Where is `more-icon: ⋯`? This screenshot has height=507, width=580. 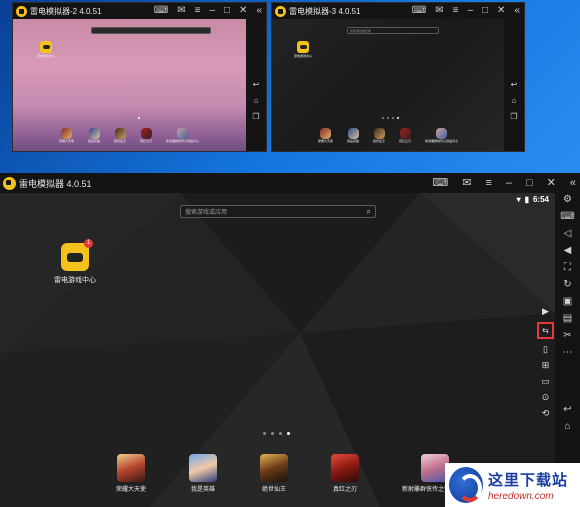
more-icon: ⋯ is located at coordinates (568, 353).